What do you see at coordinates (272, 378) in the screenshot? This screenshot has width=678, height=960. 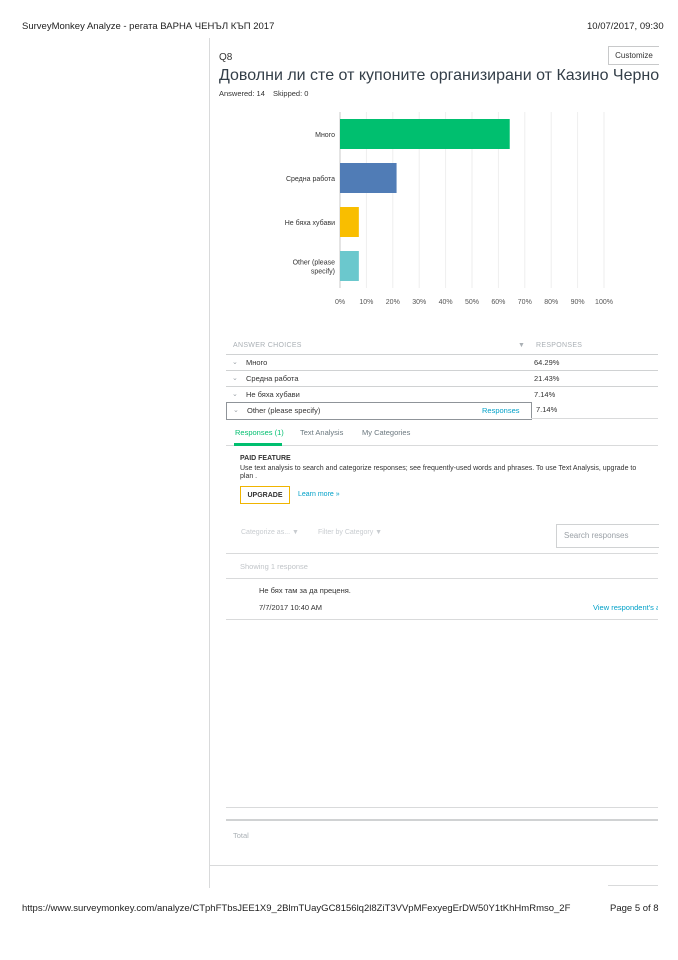 I see `answer-label: Средна работа` at bounding box center [272, 378].